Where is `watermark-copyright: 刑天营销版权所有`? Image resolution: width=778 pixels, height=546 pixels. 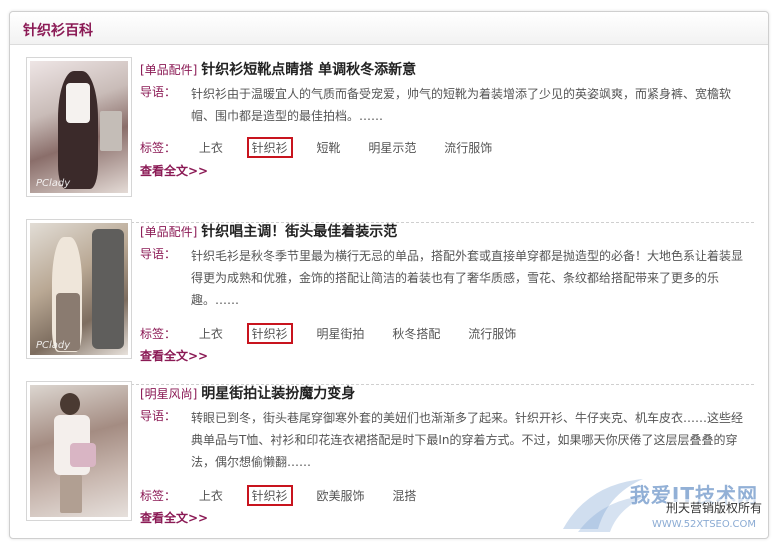 watermark-copyright: 刑天营销版权所有 is located at coordinates (713, 507).